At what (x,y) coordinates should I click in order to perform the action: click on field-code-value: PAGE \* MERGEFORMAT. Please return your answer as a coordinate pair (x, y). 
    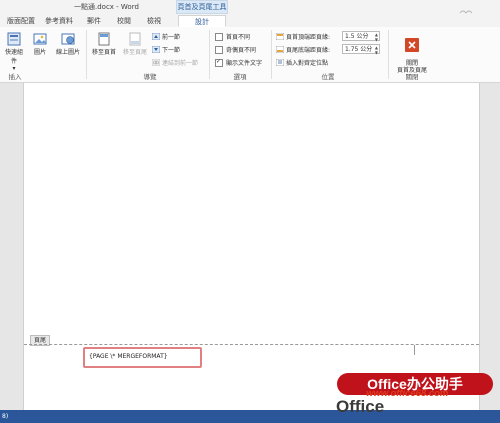
    Looking at the image, I should click on (128, 356).